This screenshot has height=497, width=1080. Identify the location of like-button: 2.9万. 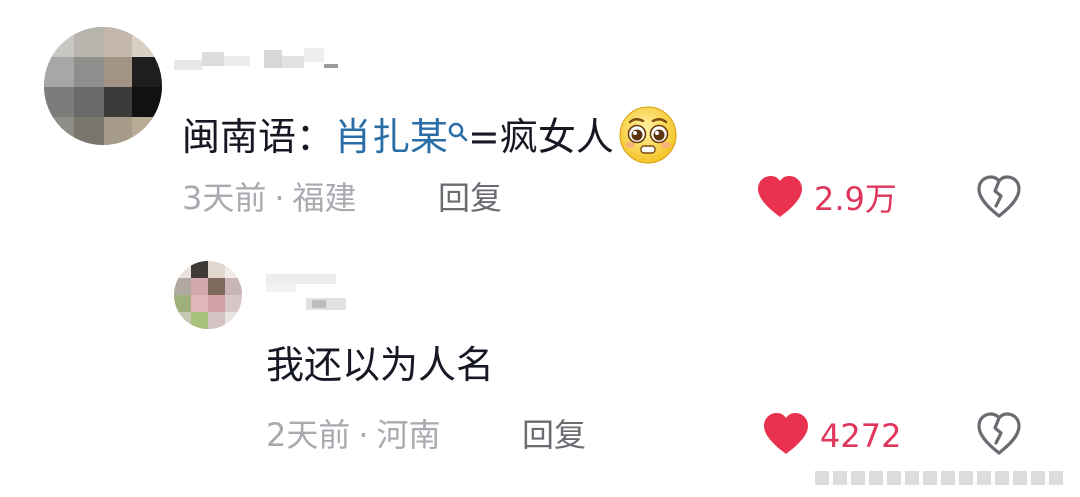
(826, 199).